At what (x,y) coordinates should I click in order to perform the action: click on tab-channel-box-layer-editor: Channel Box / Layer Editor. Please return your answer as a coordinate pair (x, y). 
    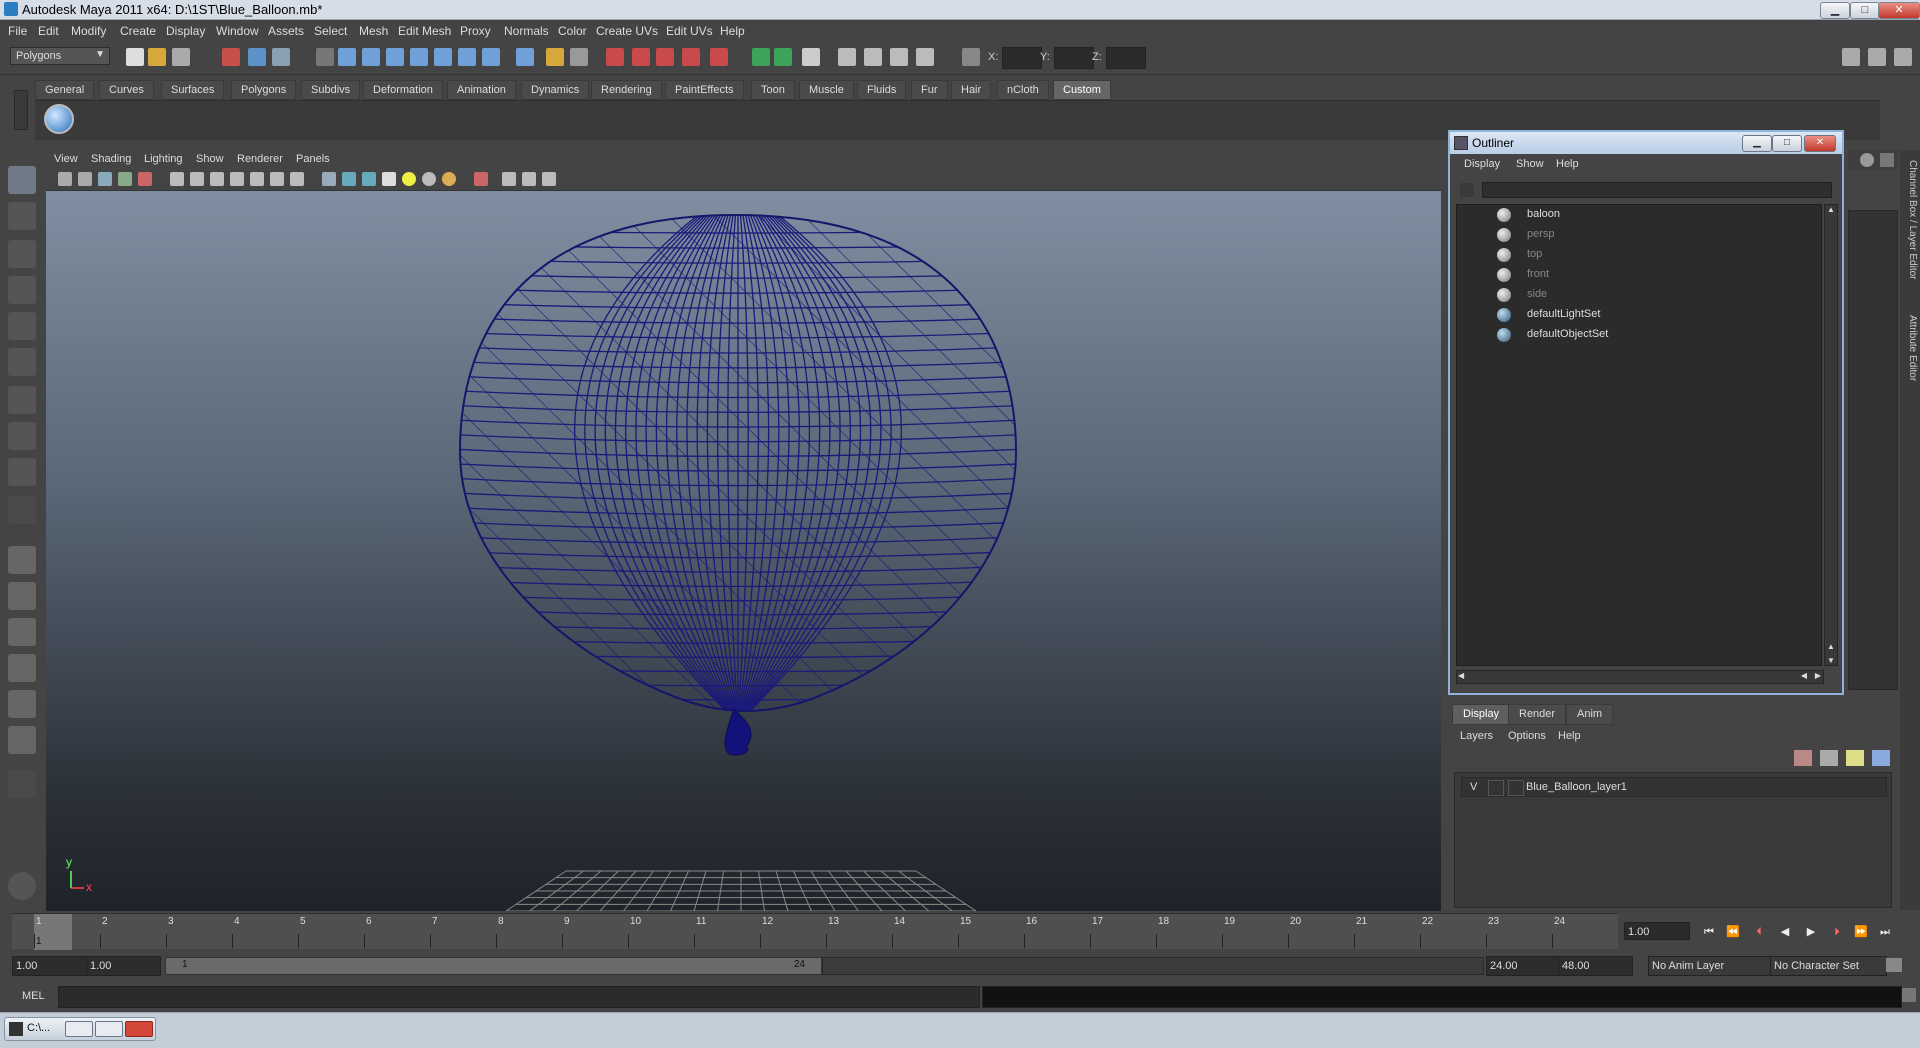
    Looking at the image, I should click on (1910, 225).